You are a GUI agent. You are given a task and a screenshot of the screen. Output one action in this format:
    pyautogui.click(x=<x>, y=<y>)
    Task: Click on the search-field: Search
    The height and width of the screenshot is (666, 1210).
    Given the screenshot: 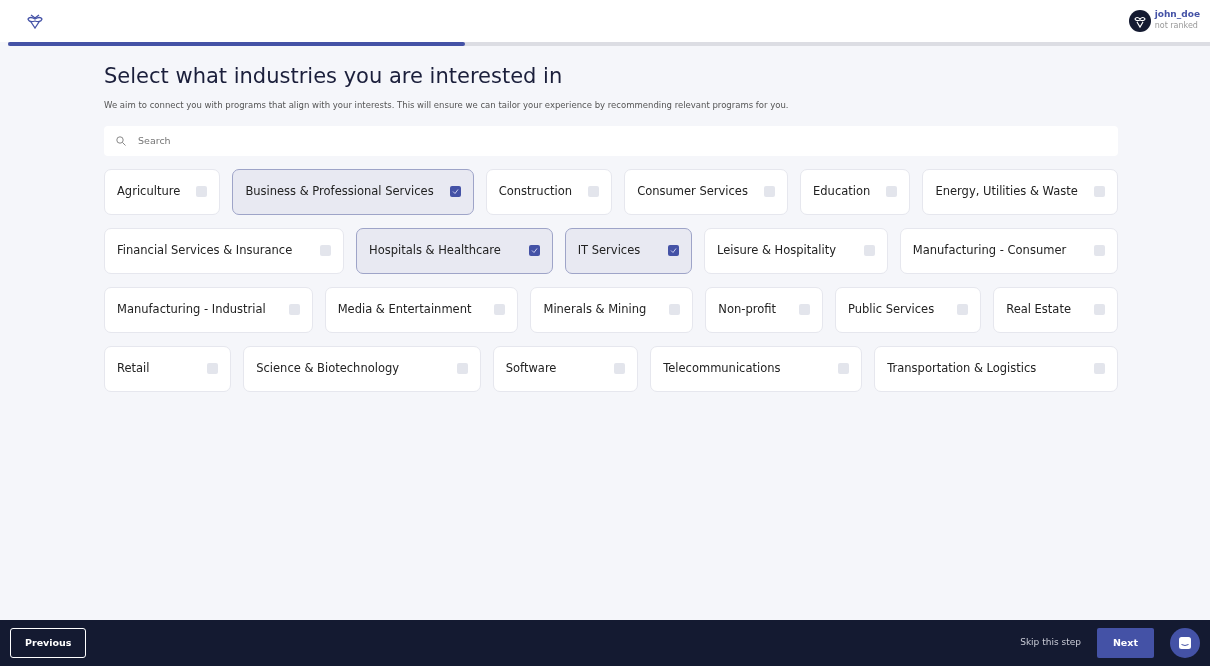 What is the action you would take?
    pyautogui.click(x=611, y=140)
    